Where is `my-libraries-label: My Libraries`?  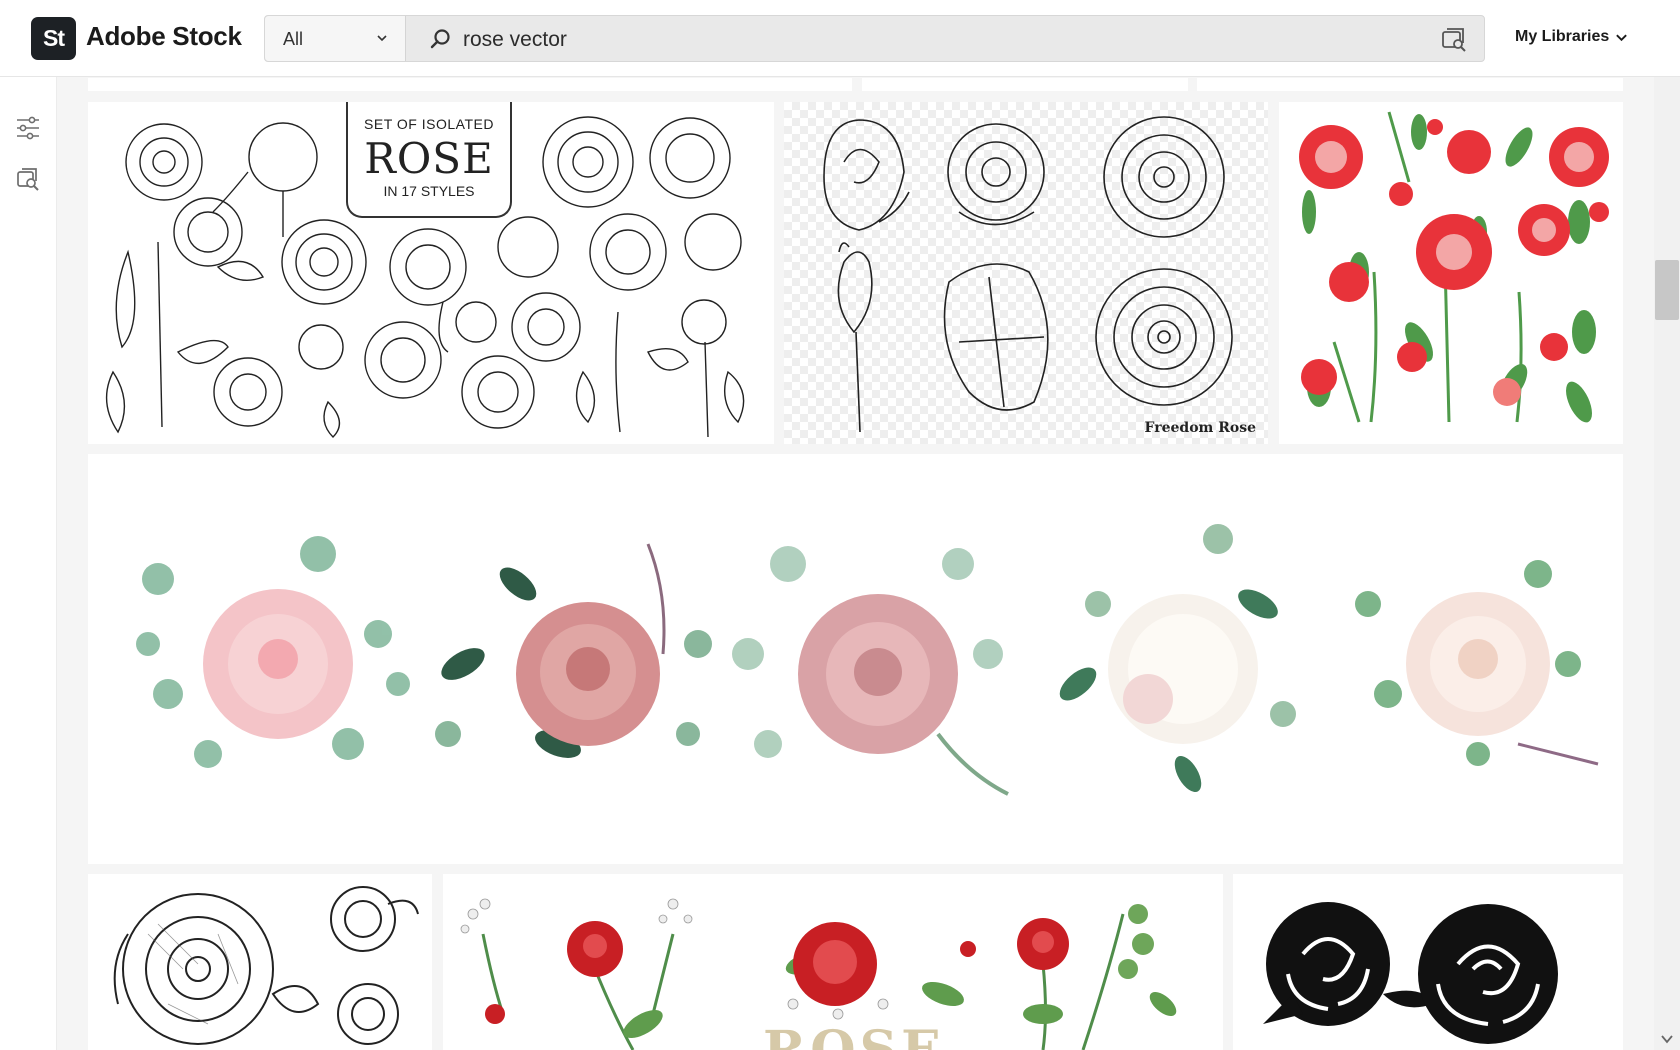 my-libraries-label: My Libraries is located at coordinates (1562, 36).